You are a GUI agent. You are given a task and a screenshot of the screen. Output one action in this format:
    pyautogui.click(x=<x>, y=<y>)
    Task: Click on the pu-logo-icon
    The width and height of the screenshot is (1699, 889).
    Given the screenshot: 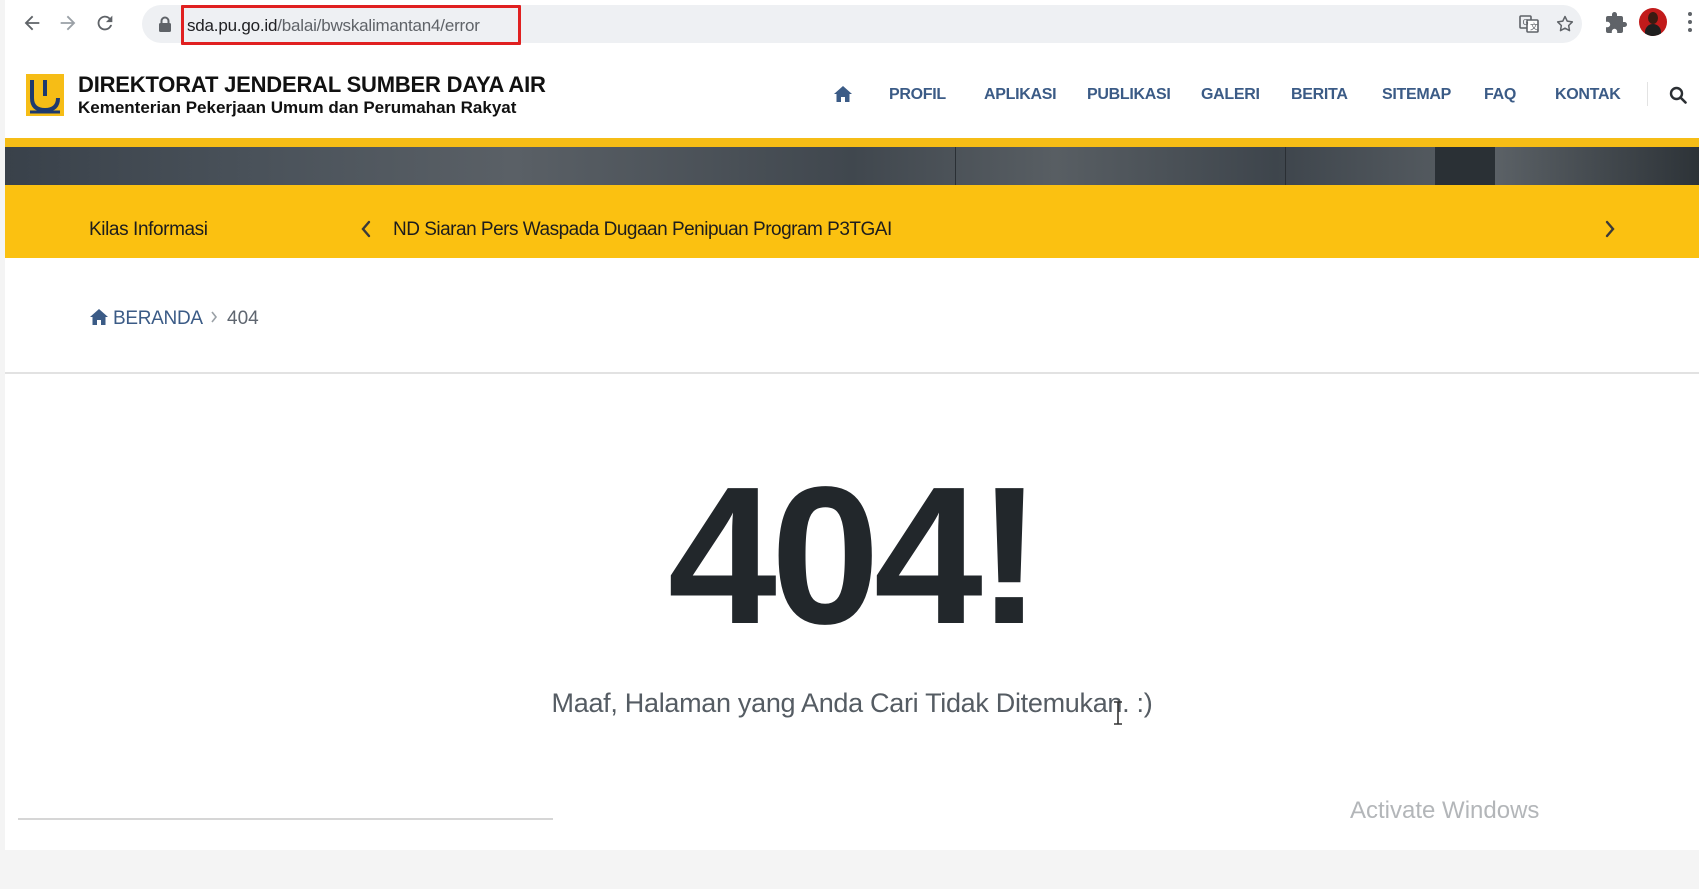 What is the action you would take?
    pyautogui.click(x=45, y=95)
    